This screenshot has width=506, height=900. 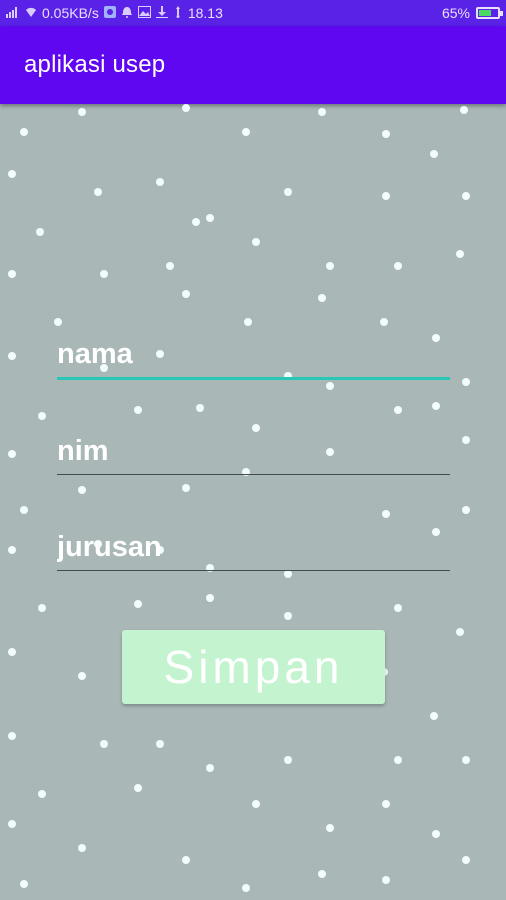 I want to click on app-bar: aplikasi usep, so click(x=253, y=65).